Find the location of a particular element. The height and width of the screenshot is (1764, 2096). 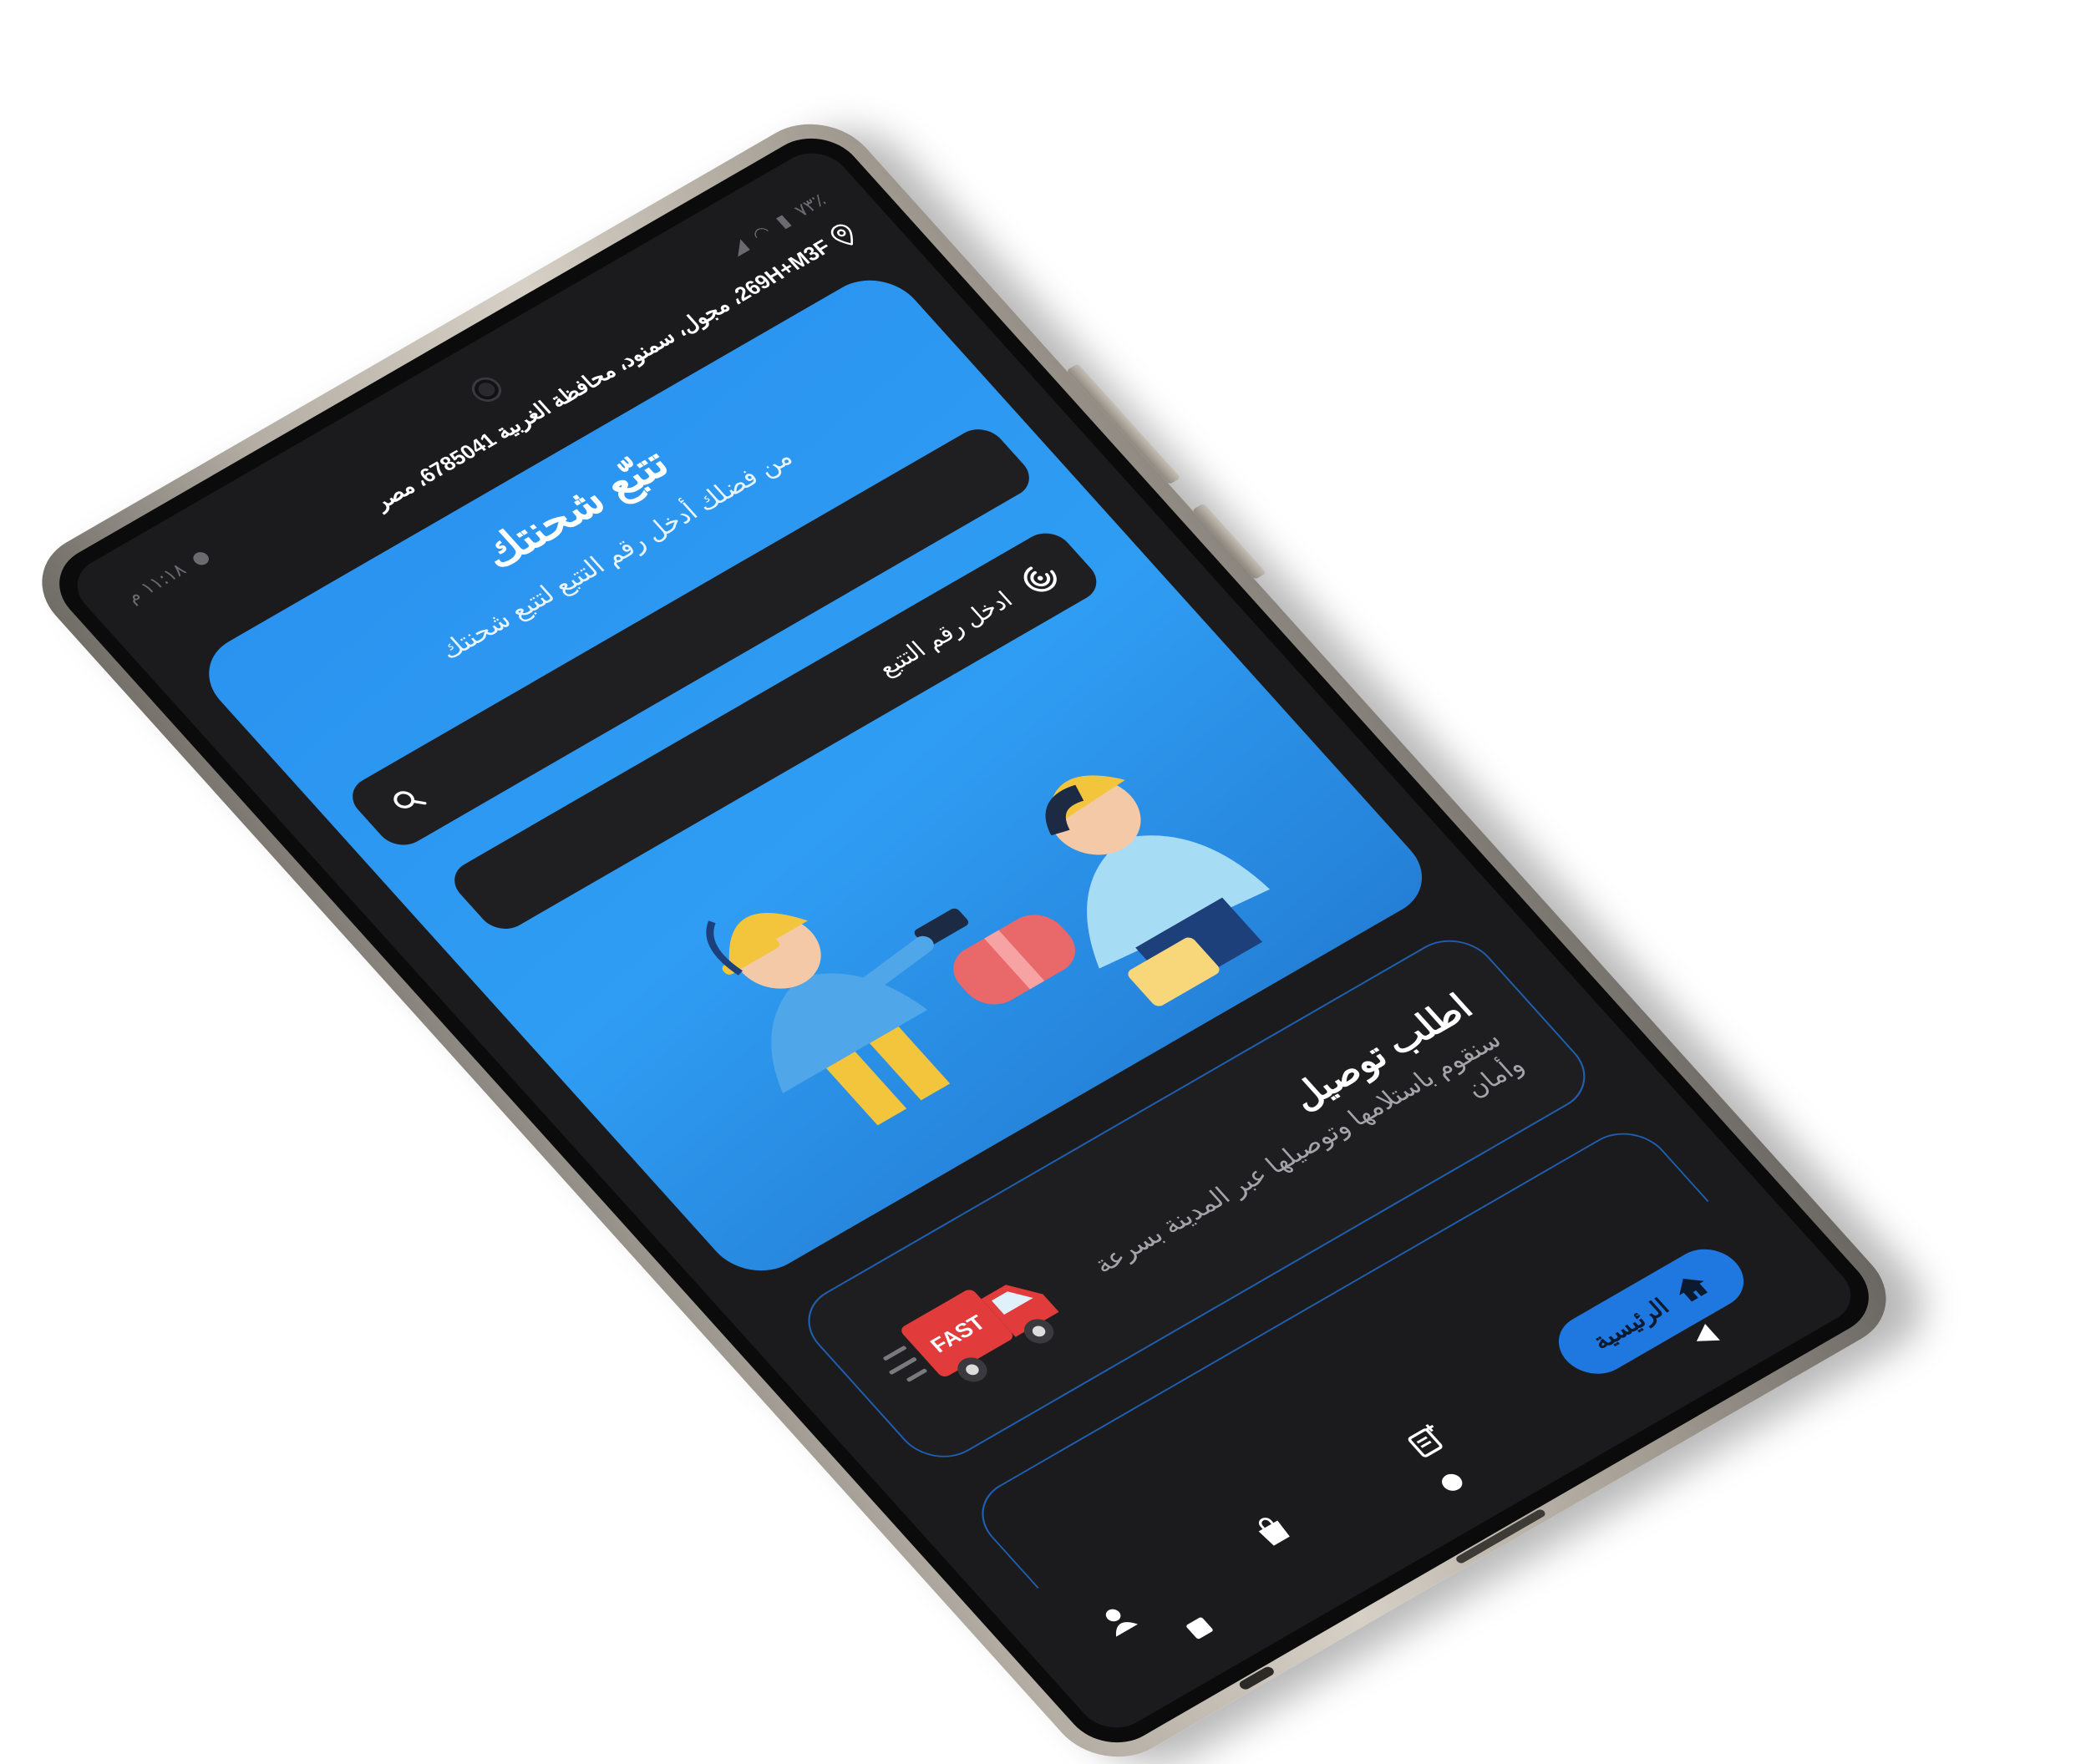

fast-truck-icon: FAST is located at coordinates (971, 1333).